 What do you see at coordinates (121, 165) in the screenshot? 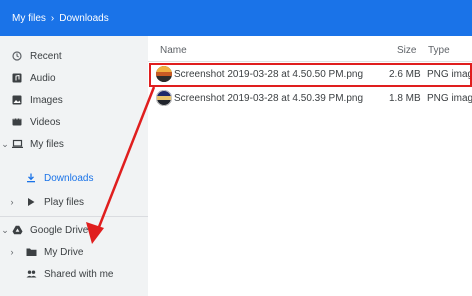
I see `annotation-arrow` at bounding box center [121, 165].